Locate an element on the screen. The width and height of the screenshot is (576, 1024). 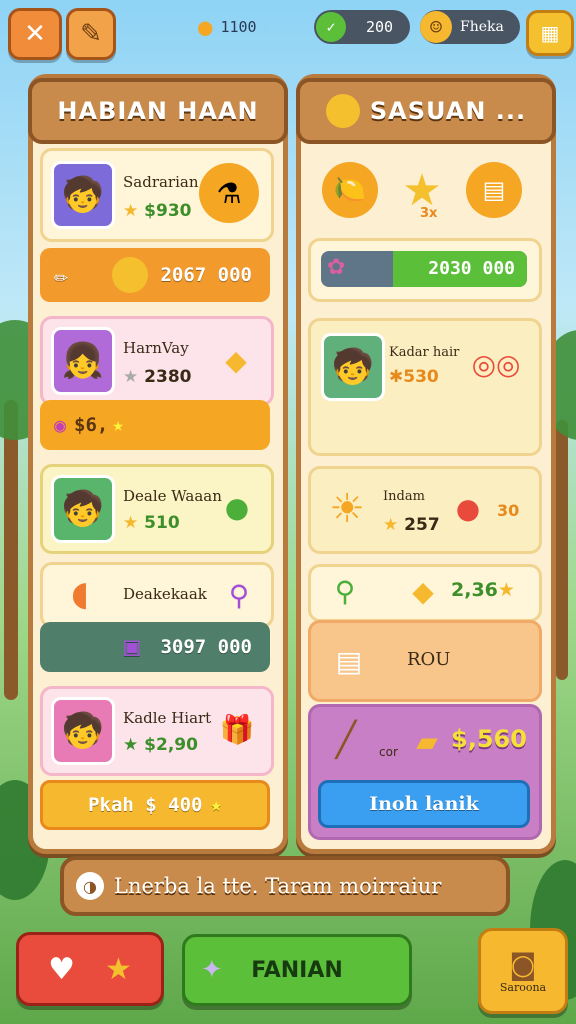
gem-icon: ◉ is located at coordinates (60, 425).